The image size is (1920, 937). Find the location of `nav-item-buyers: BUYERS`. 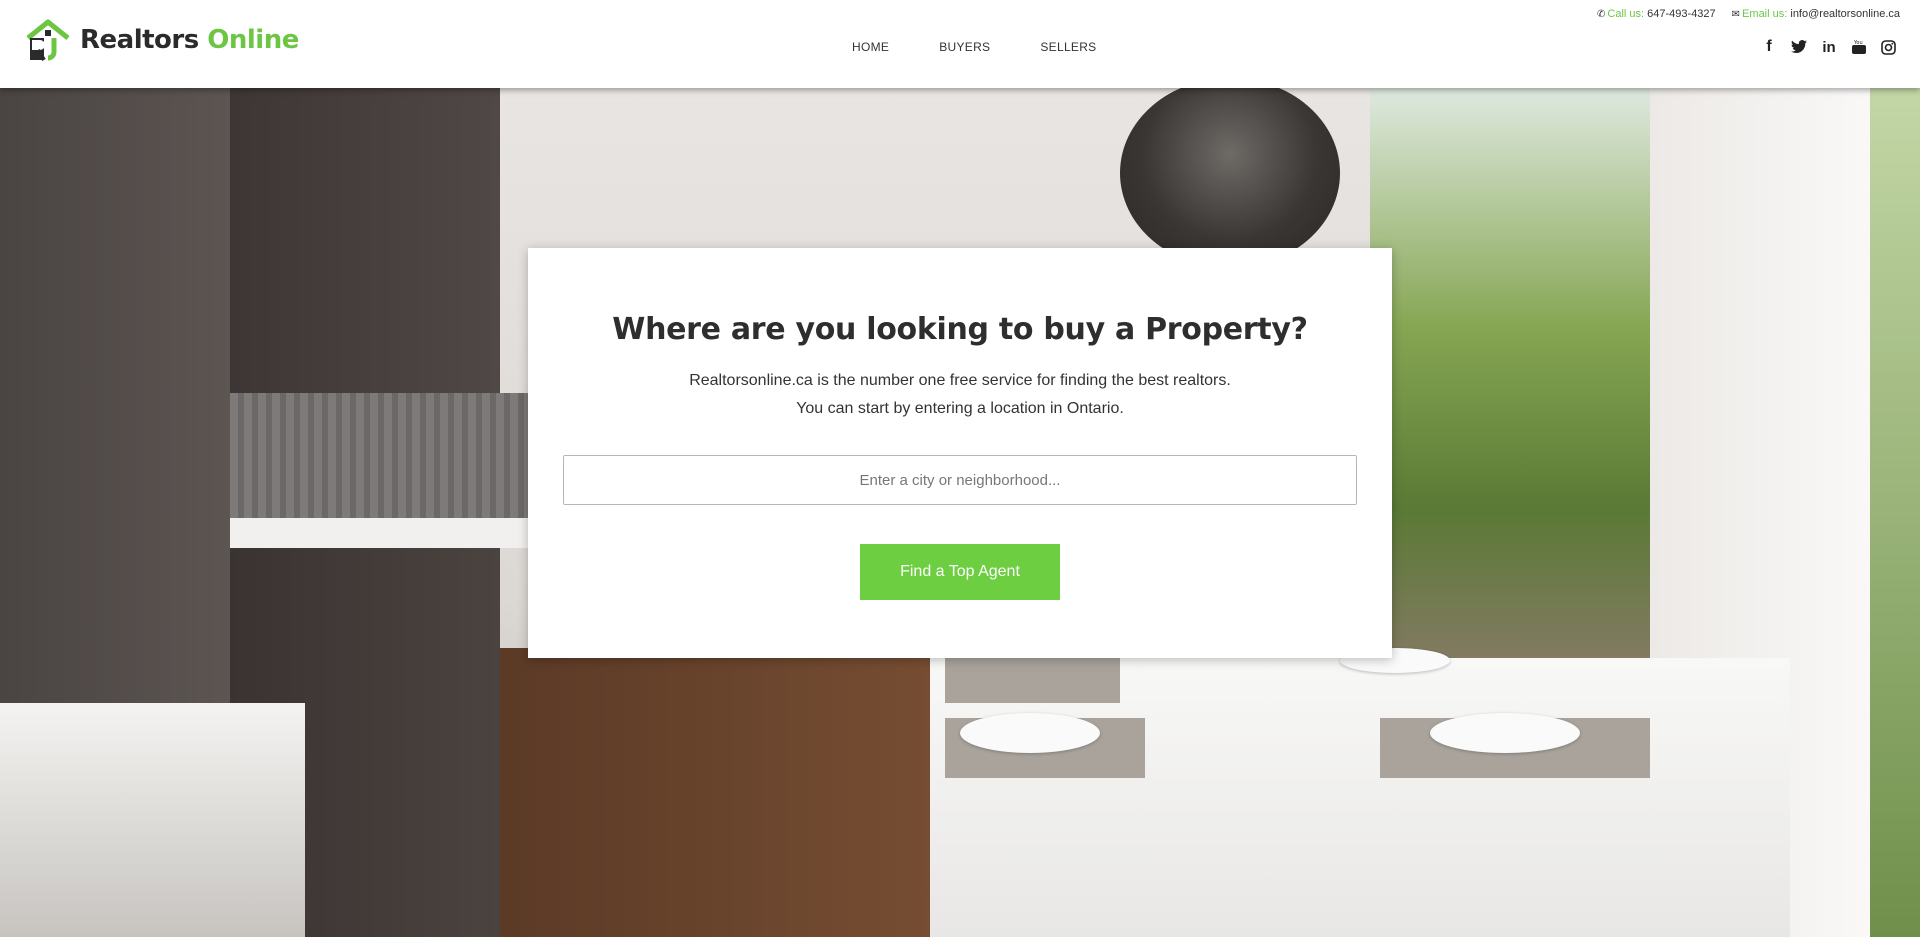

nav-item-buyers: BUYERS is located at coordinates (964, 47).